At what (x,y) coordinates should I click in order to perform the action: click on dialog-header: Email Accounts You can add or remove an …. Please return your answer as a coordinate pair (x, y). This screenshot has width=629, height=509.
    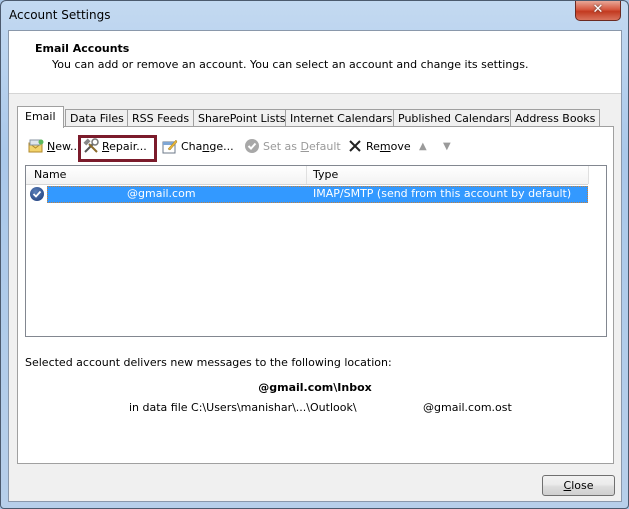
    Looking at the image, I should click on (315, 62).